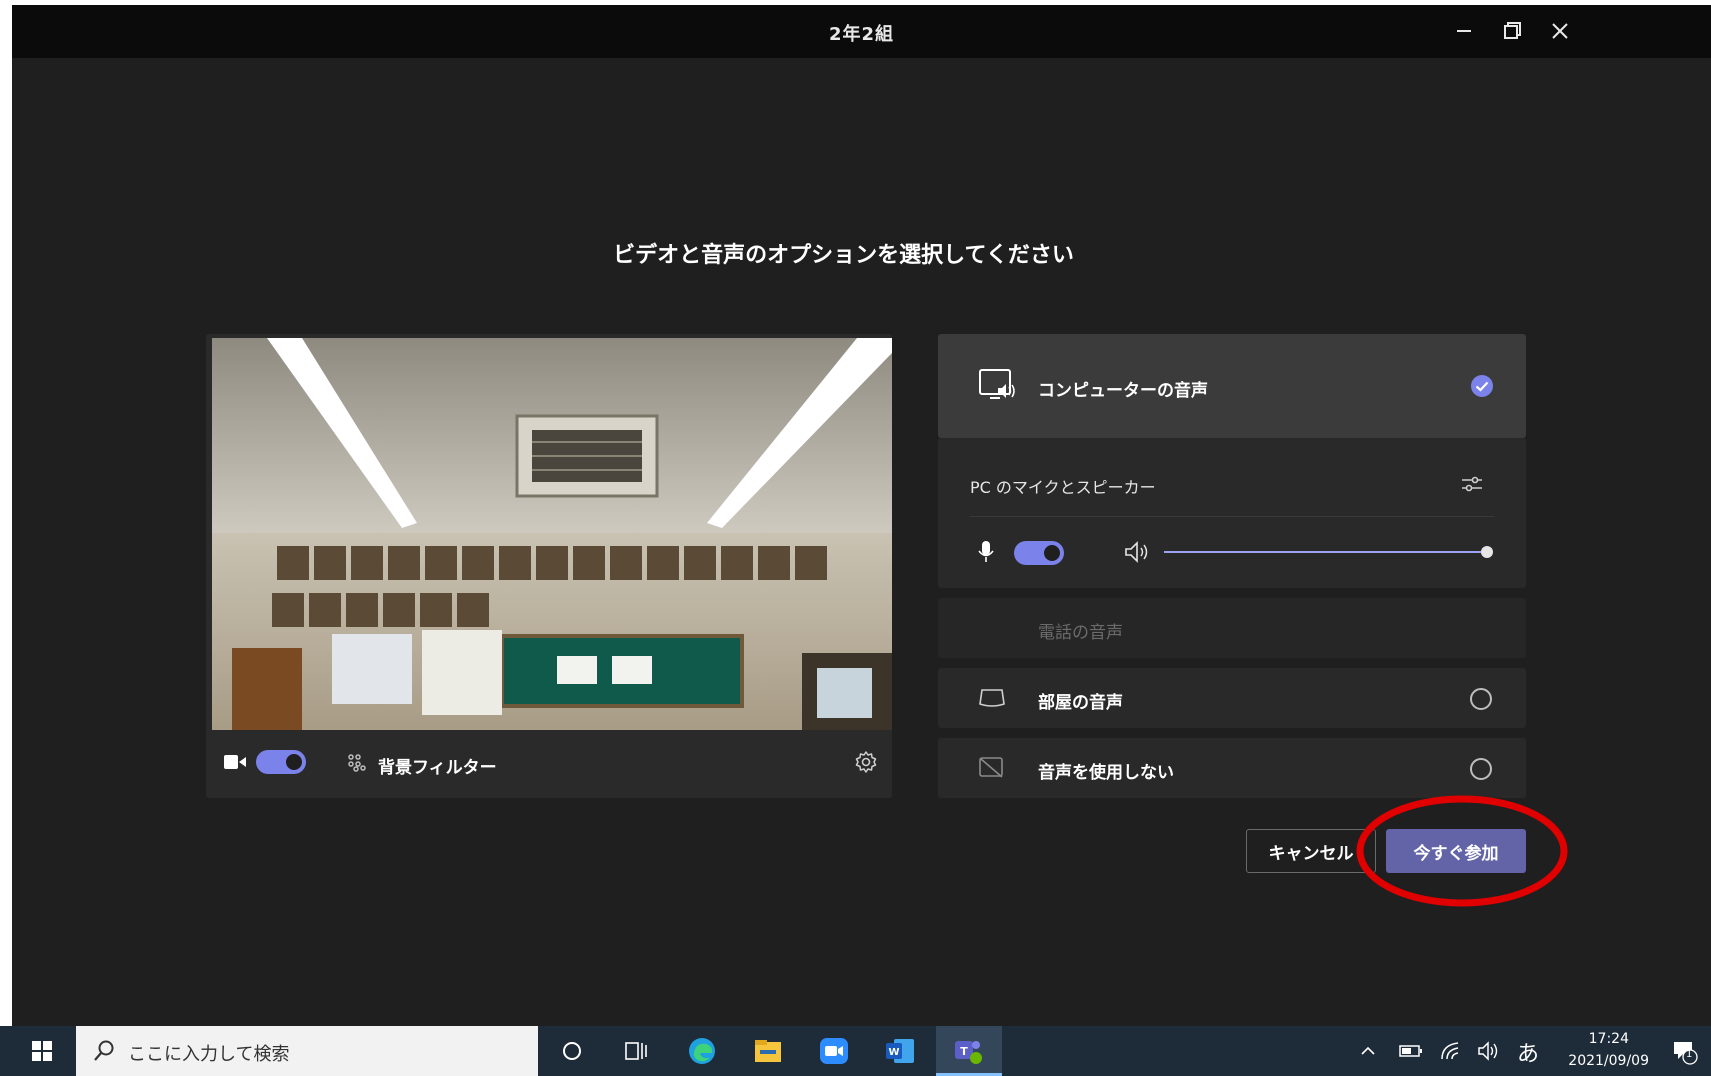 This screenshot has width=1711, height=1076. What do you see at coordinates (1609, 1039) in the screenshot?
I see `clock-time: 17:24` at bounding box center [1609, 1039].